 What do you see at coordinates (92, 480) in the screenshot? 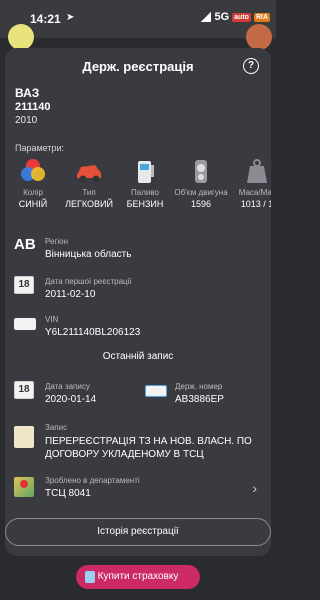
I see `department-label: Зроблено в департаменті` at bounding box center [92, 480].